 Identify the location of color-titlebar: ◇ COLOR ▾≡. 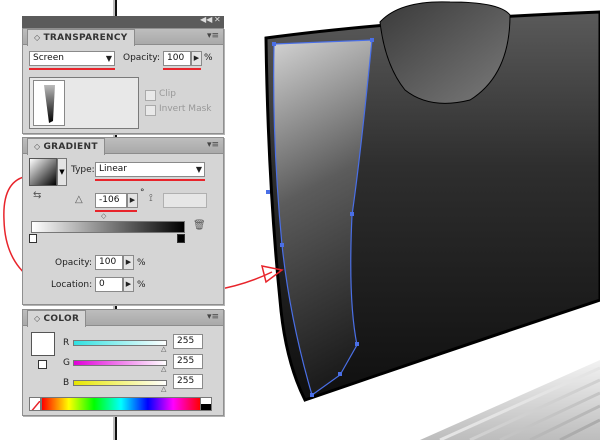
(123, 318).